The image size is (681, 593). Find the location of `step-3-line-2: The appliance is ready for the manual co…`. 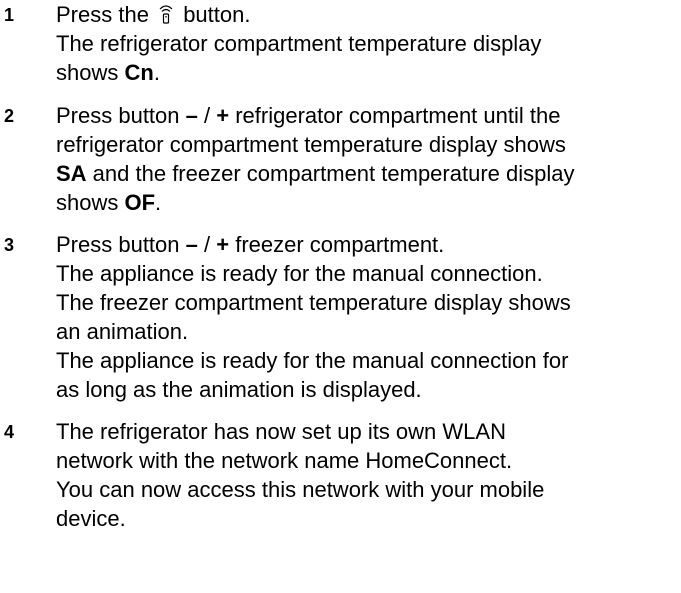

step-3-line-2: The appliance is ready for the manual co… is located at coordinates (299, 273).